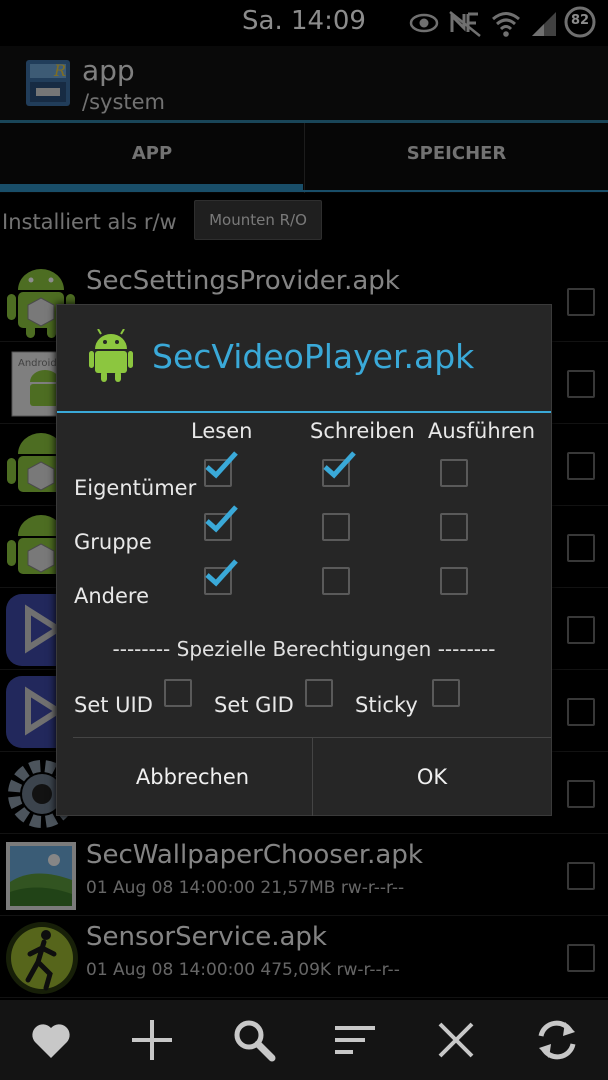  What do you see at coordinates (89, 222) in the screenshot?
I see `mount-status-label: Installiert als r/w` at bounding box center [89, 222].